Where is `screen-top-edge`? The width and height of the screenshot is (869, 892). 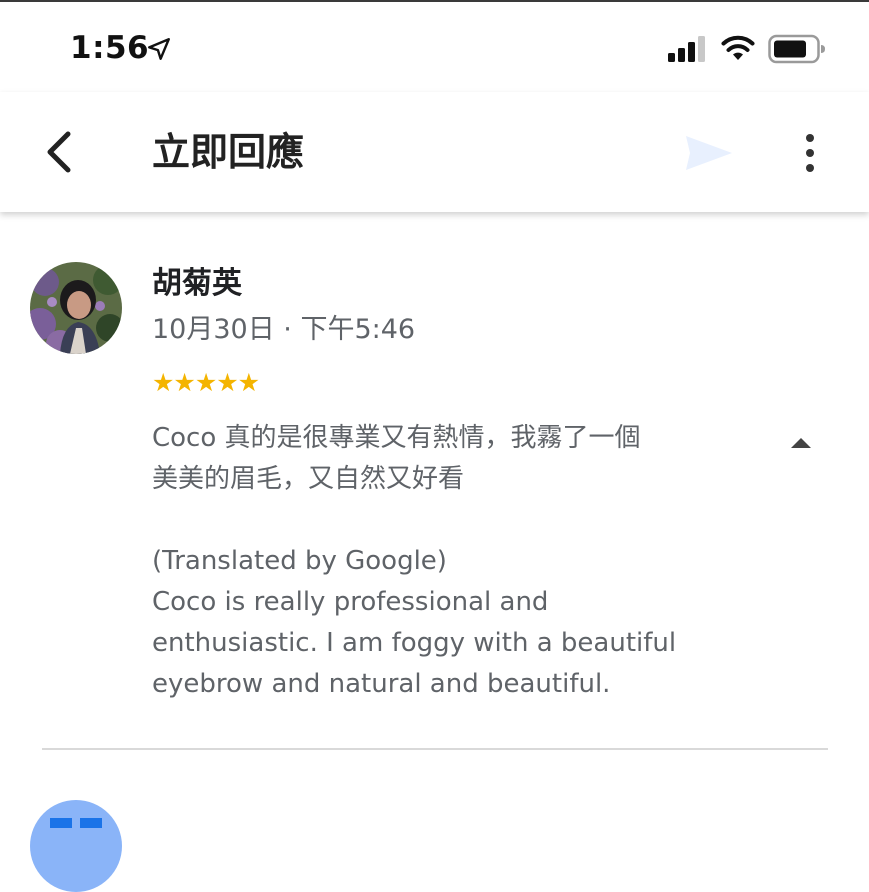 screen-top-edge is located at coordinates (434, 1).